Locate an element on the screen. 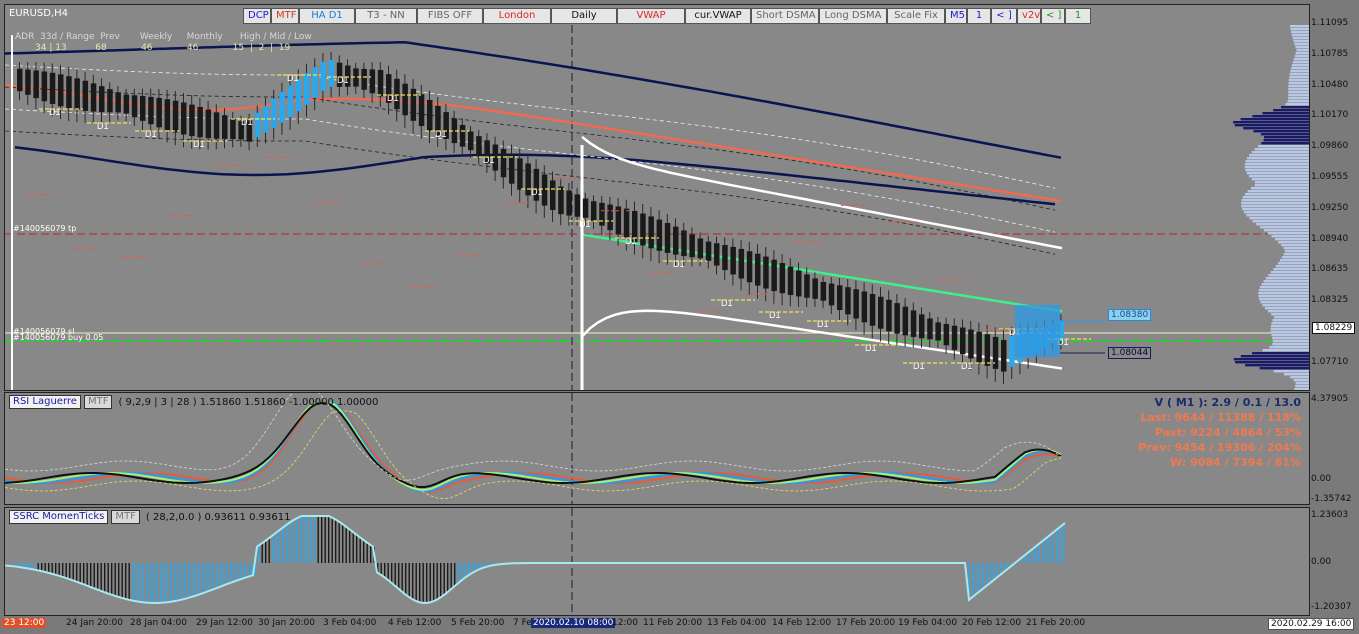 This screenshot has height=634, width=1359. symbol-label: EURUSD,H4 is located at coordinates (39, 13).